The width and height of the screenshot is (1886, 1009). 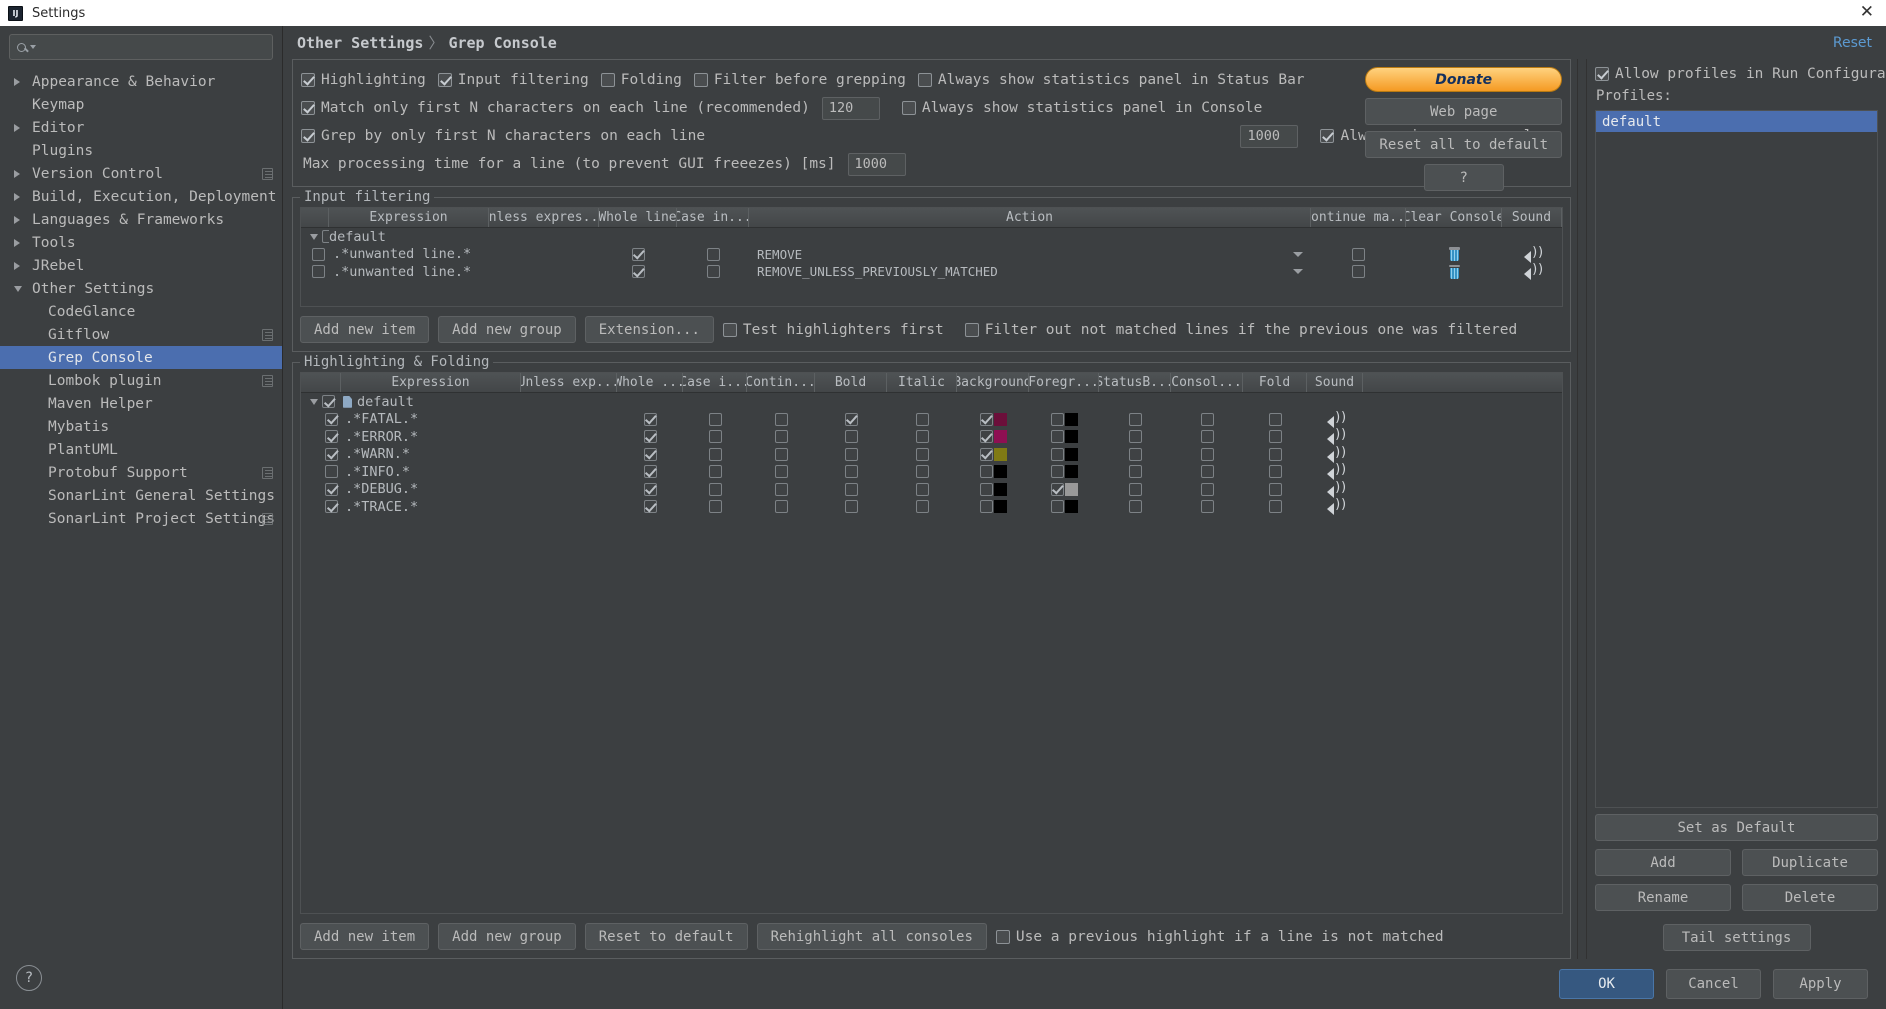 I want to click on profile-list-item: default, so click(x=1736, y=121).